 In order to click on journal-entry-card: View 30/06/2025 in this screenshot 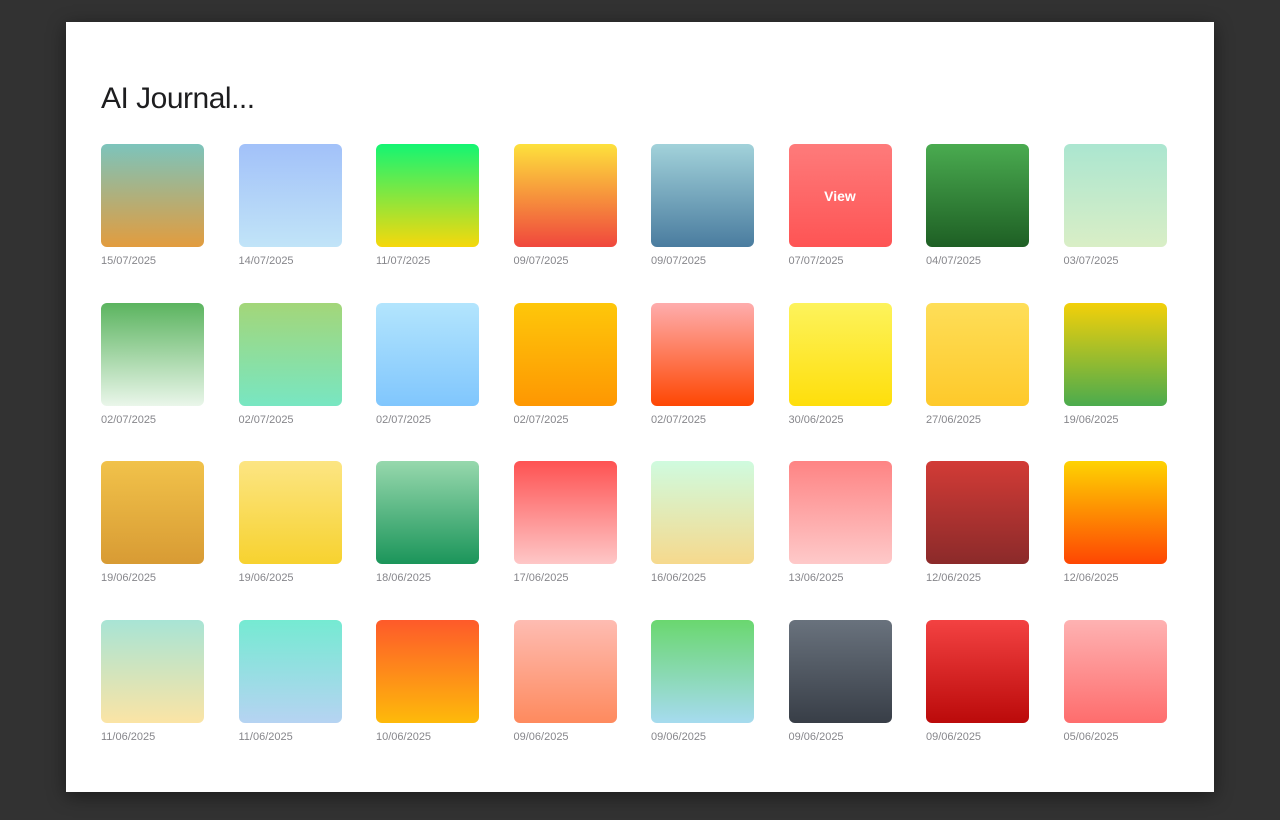, I will do `click(840, 382)`.